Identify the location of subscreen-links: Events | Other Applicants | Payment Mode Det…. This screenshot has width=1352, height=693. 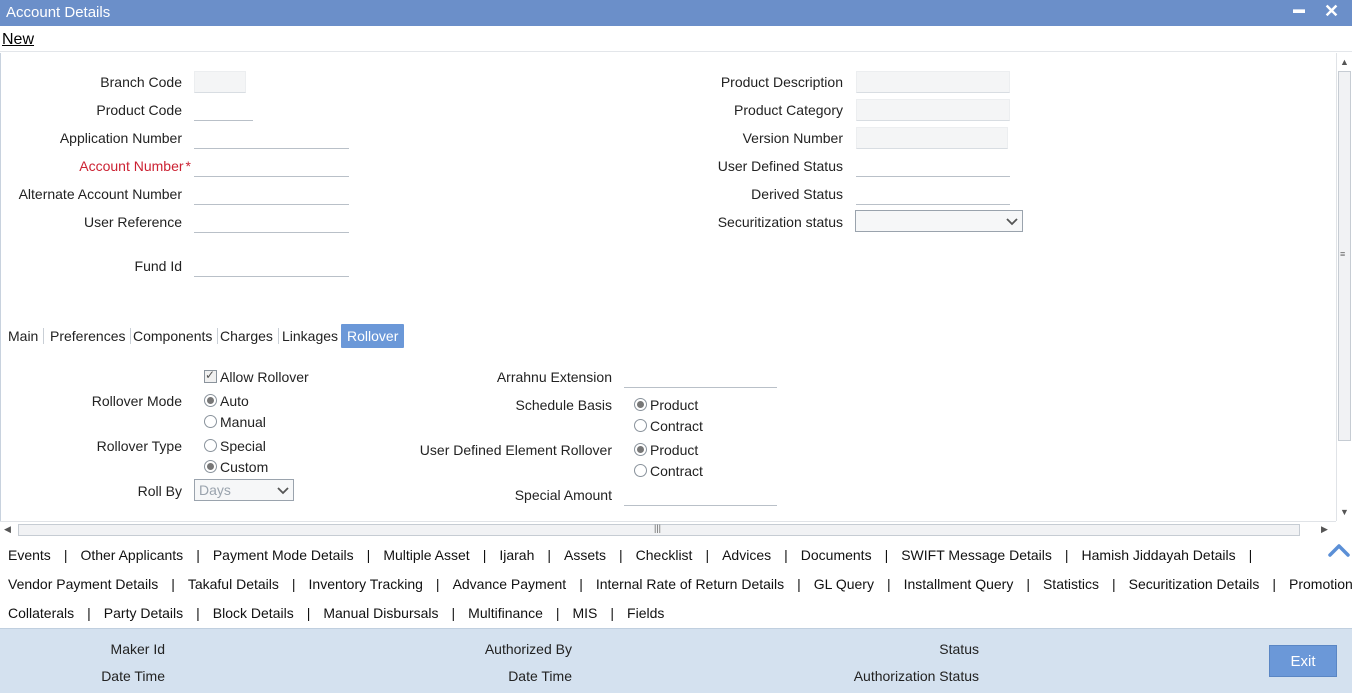
(676, 583).